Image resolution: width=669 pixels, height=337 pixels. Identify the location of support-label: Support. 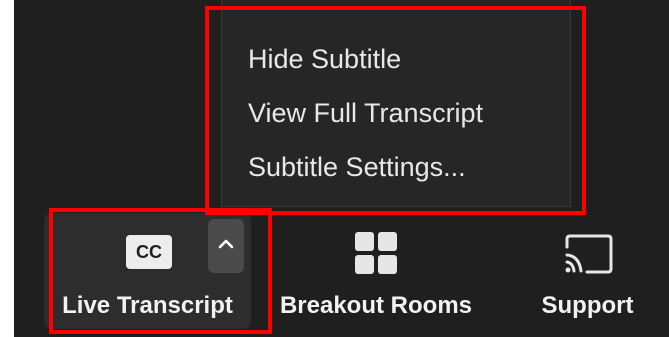
(587, 305).